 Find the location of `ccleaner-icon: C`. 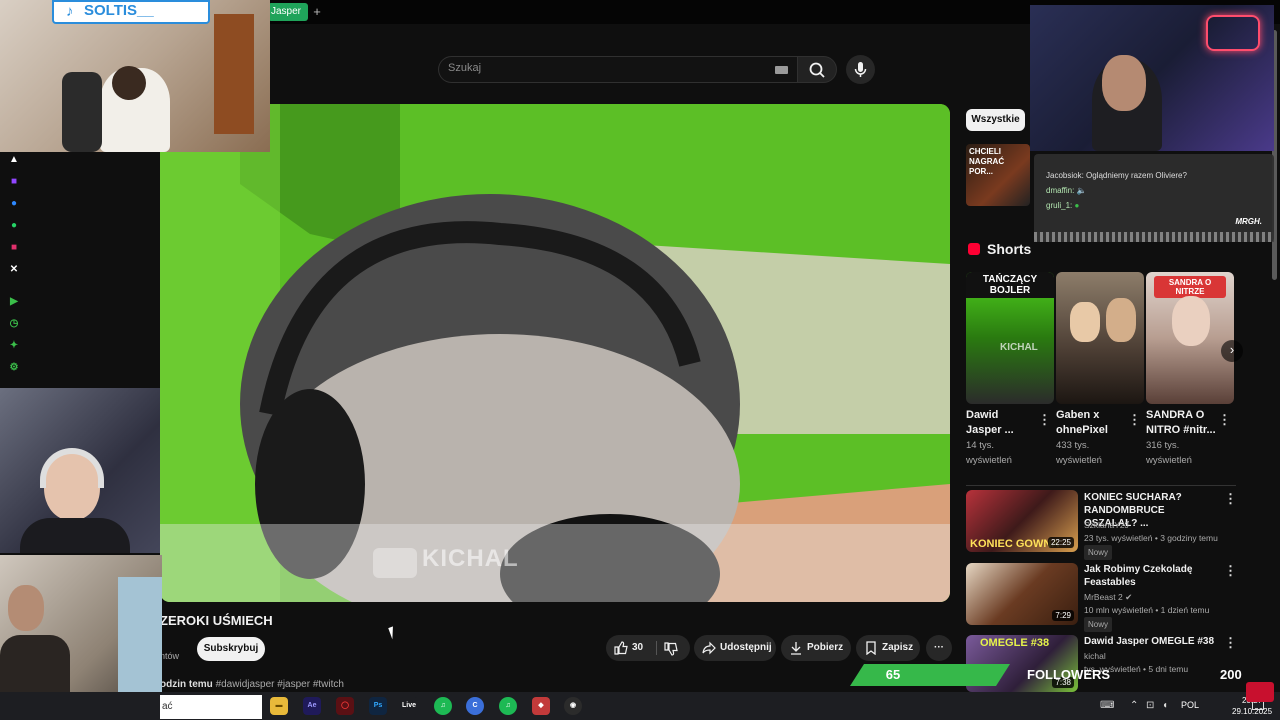

ccleaner-icon: C is located at coordinates (475, 706).